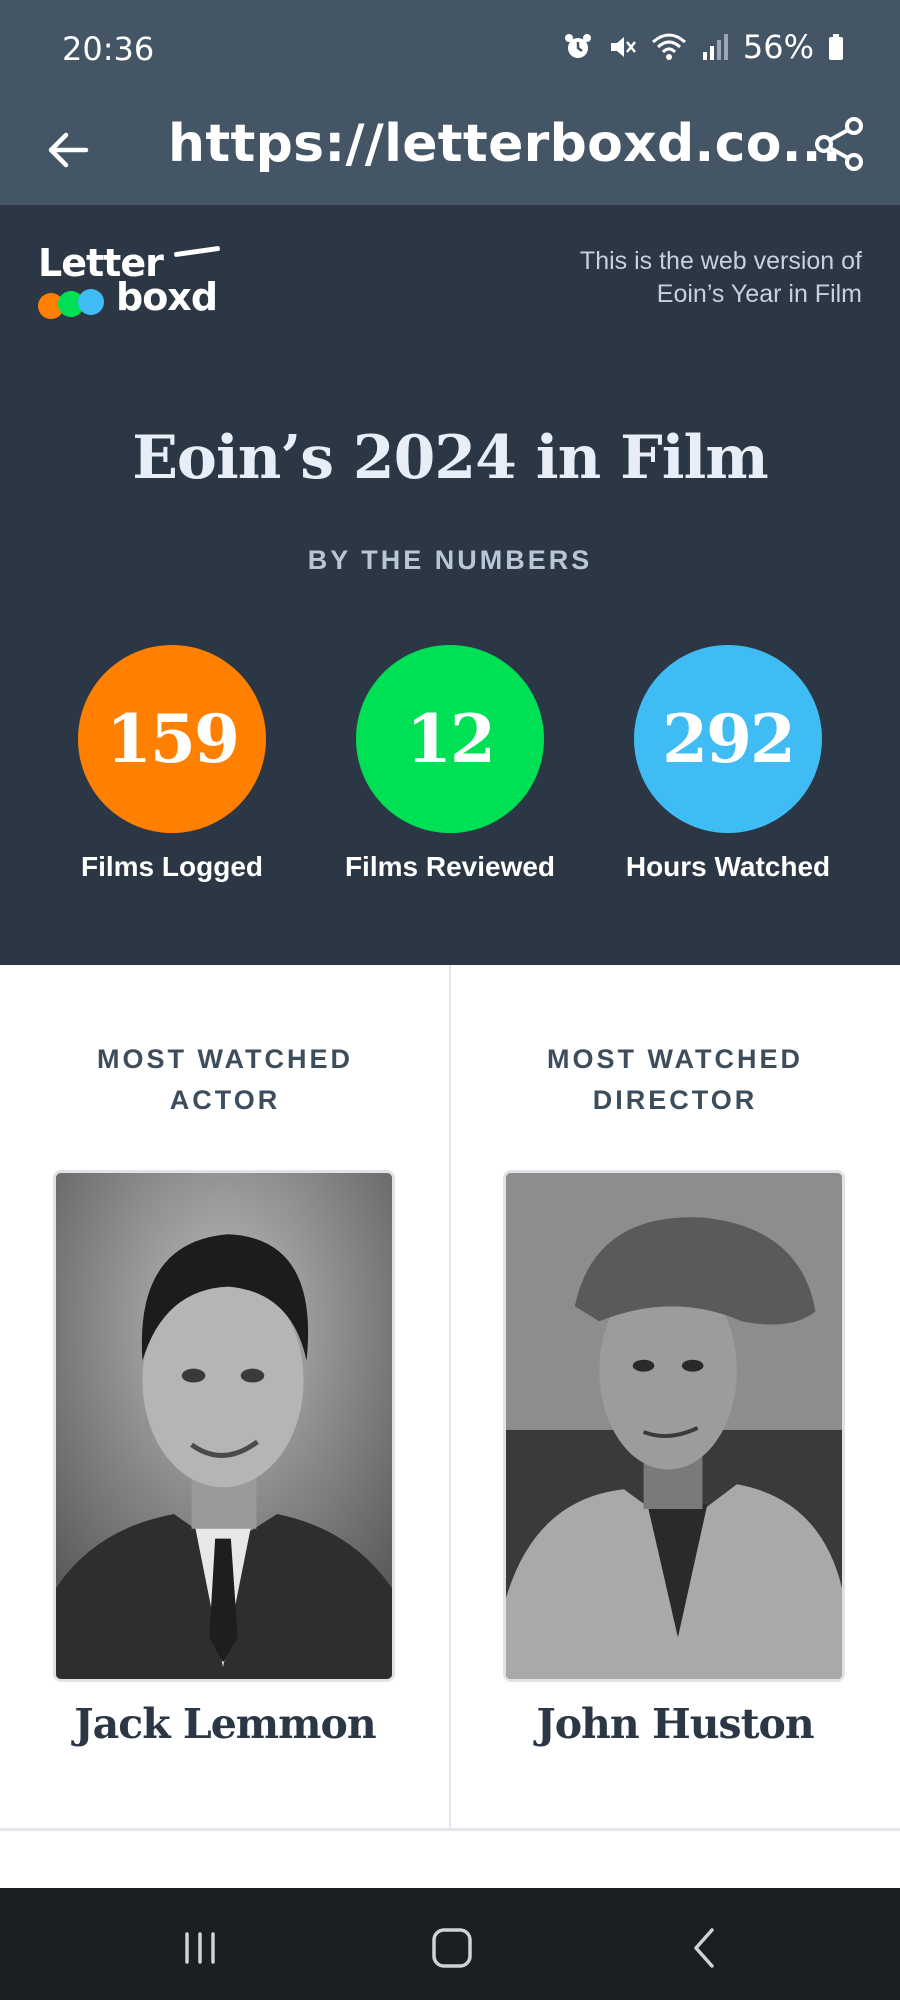  Describe the element at coordinates (706, 1948) in the screenshot. I see `back-icon` at that location.